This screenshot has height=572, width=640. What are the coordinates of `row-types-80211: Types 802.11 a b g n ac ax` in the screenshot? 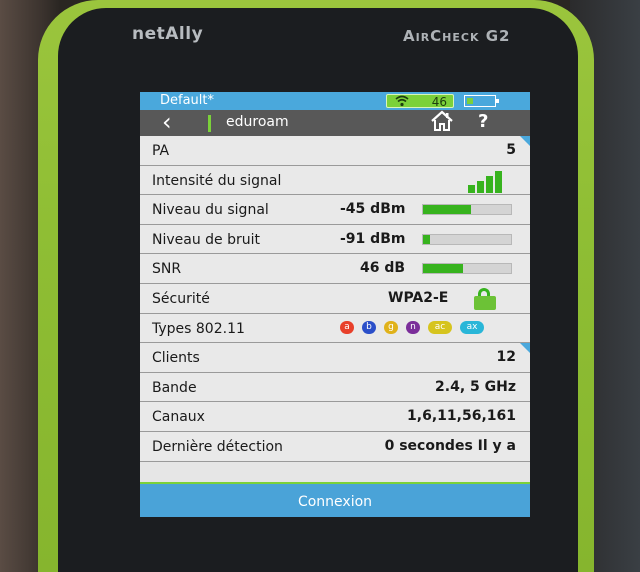 It's located at (335, 328).